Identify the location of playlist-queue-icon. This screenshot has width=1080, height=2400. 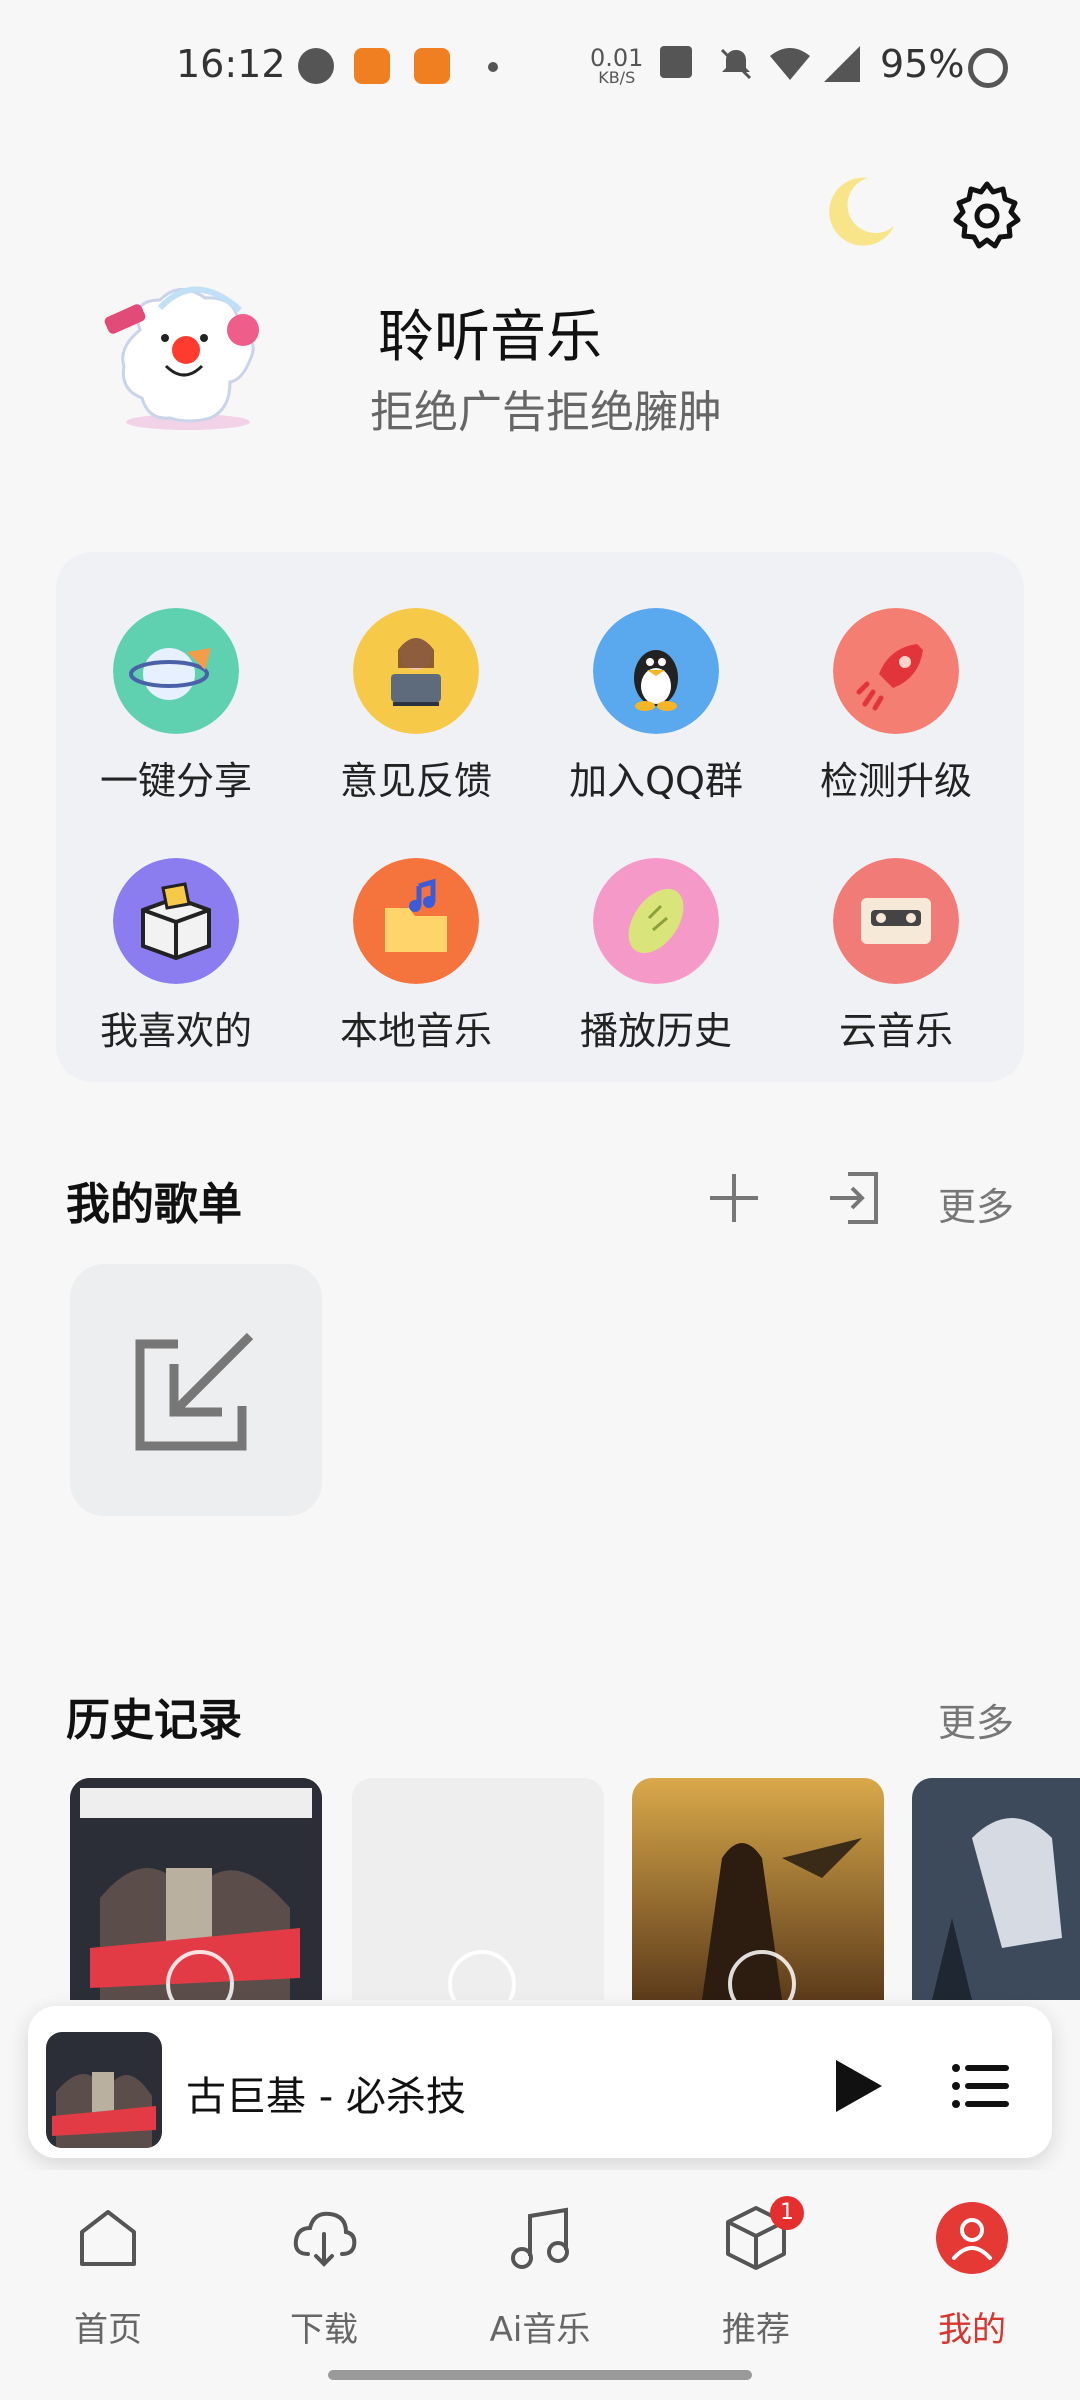
(980, 2086).